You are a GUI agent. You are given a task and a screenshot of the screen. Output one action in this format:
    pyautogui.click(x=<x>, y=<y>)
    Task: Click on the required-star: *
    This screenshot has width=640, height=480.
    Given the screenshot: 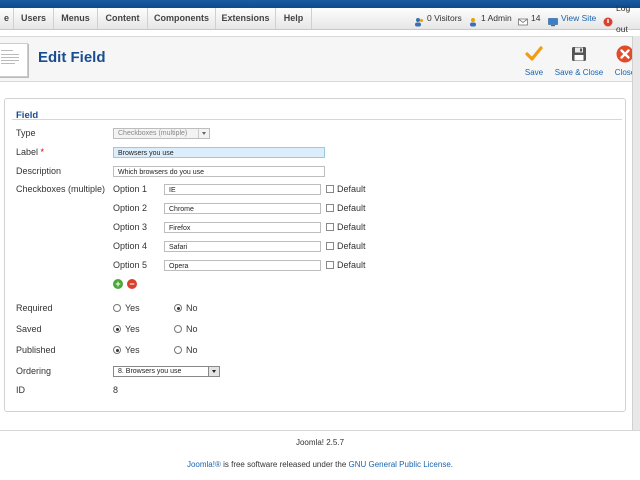 What is the action you would take?
    pyautogui.click(x=42, y=152)
    